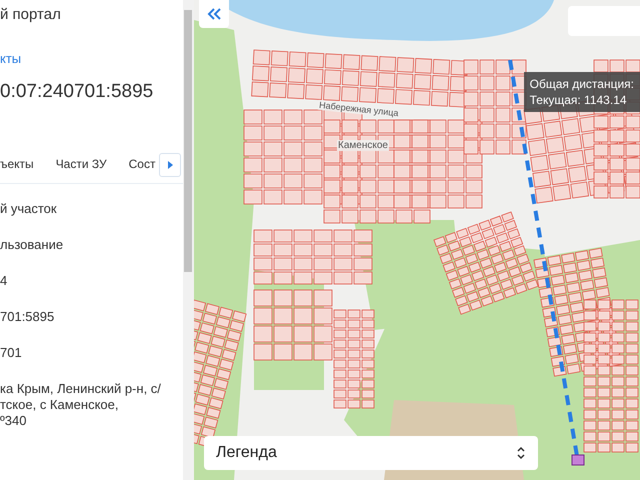 The height and width of the screenshot is (480, 640). Describe the element at coordinates (582, 84) in the screenshot. I see `tooltip-text: Общая дистанция:` at that location.